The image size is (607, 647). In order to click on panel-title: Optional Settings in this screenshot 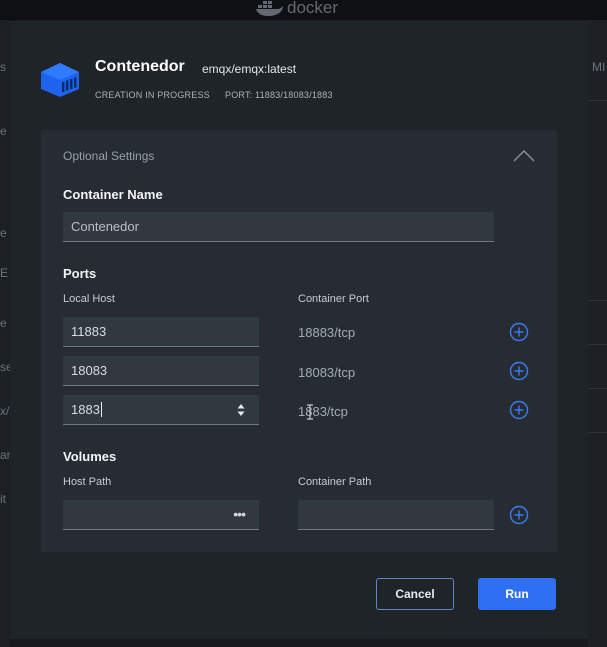, I will do `click(109, 156)`.